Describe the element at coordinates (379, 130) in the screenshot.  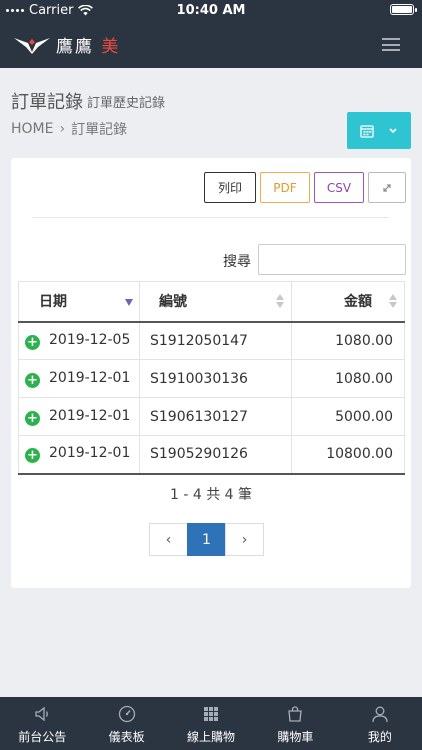
I see `date-range-button` at that location.